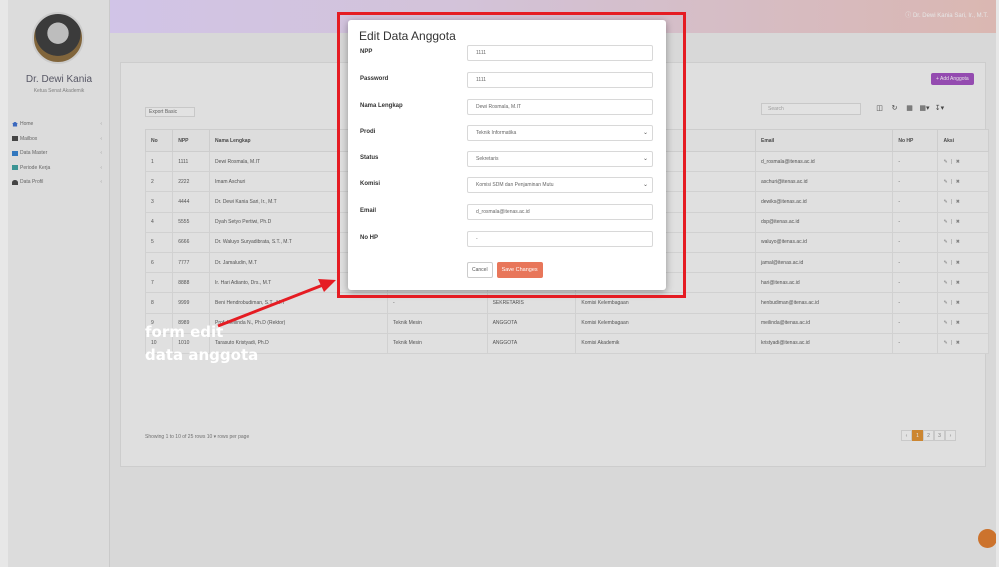  Describe the element at coordinates (201, 344) in the screenshot. I see `annotation-label: form edit data anggota` at that location.